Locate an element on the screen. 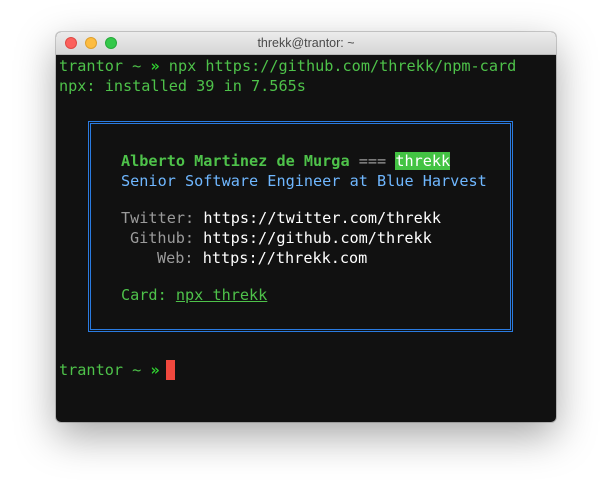 The image size is (612, 503). card-label: Card: is located at coordinates (144, 295).